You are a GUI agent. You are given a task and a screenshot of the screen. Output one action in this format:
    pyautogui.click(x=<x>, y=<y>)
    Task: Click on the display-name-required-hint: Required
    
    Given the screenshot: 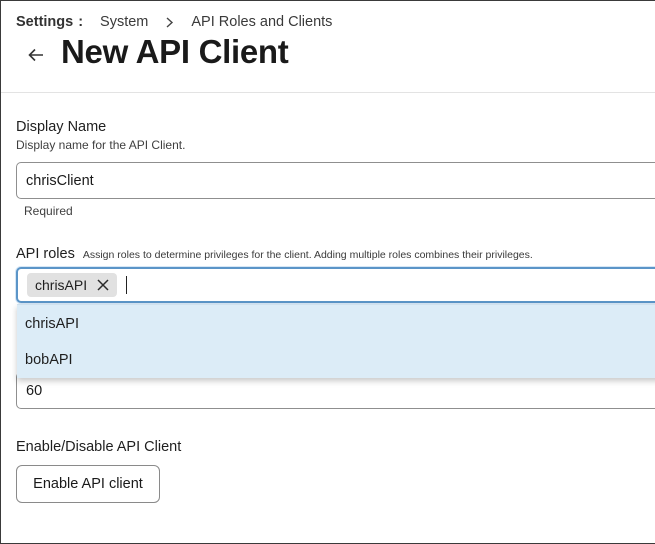 What is the action you would take?
    pyautogui.click(x=48, y=211)
    